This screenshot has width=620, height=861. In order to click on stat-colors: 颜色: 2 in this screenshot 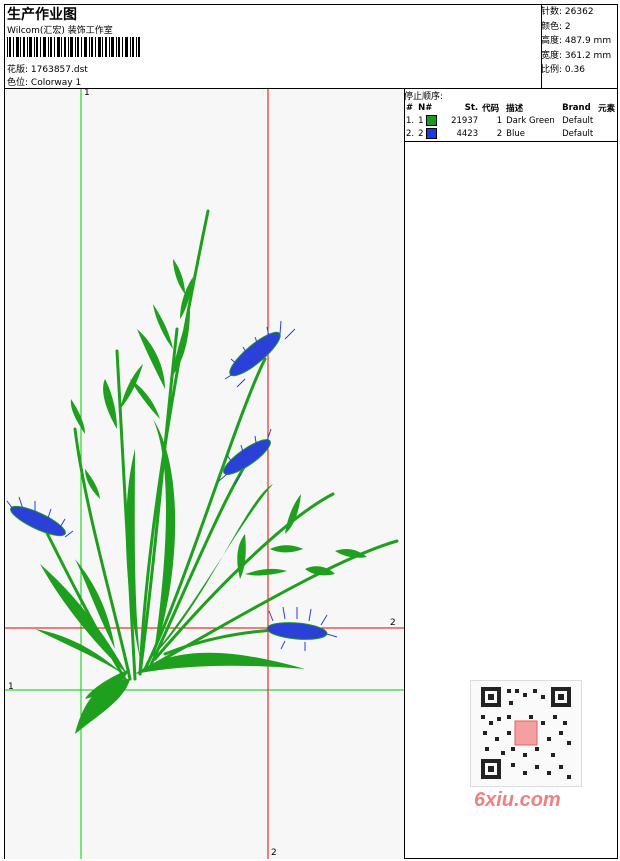, I will do `click(556, 26)`.